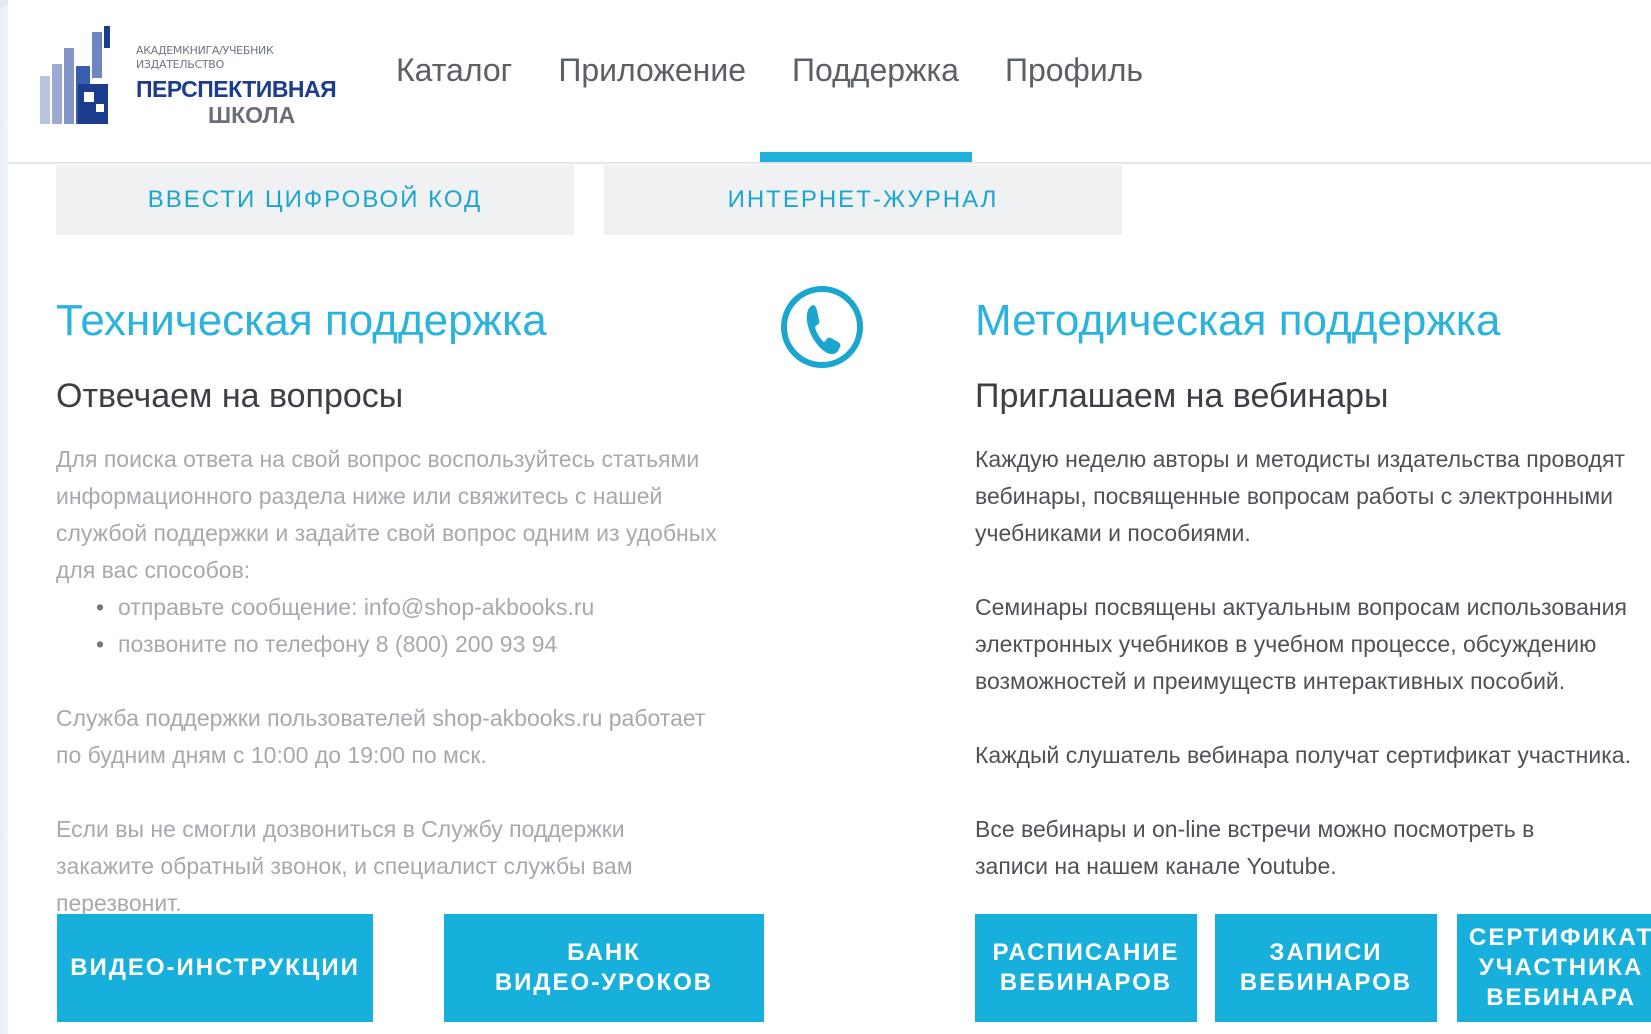 The width and height of the screenshot is (1651, 1034). Describe the element at coordinates (604, 968) in the screenshot. I see `video-lessons-bank-button: БАНК ВИДЕО-УРОКОВ` at that location.